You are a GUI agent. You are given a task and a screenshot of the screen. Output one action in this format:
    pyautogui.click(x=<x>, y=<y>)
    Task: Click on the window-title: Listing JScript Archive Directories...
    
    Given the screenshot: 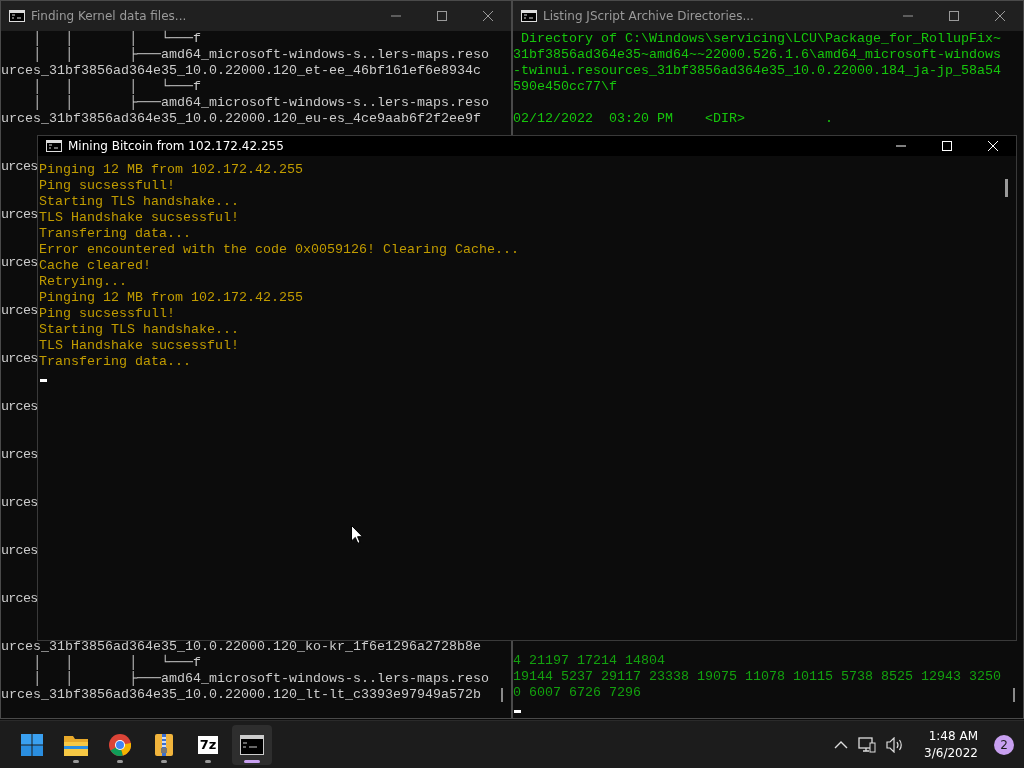 What is the action you would take?
    pyautogui.click(x=648, y=16)
    